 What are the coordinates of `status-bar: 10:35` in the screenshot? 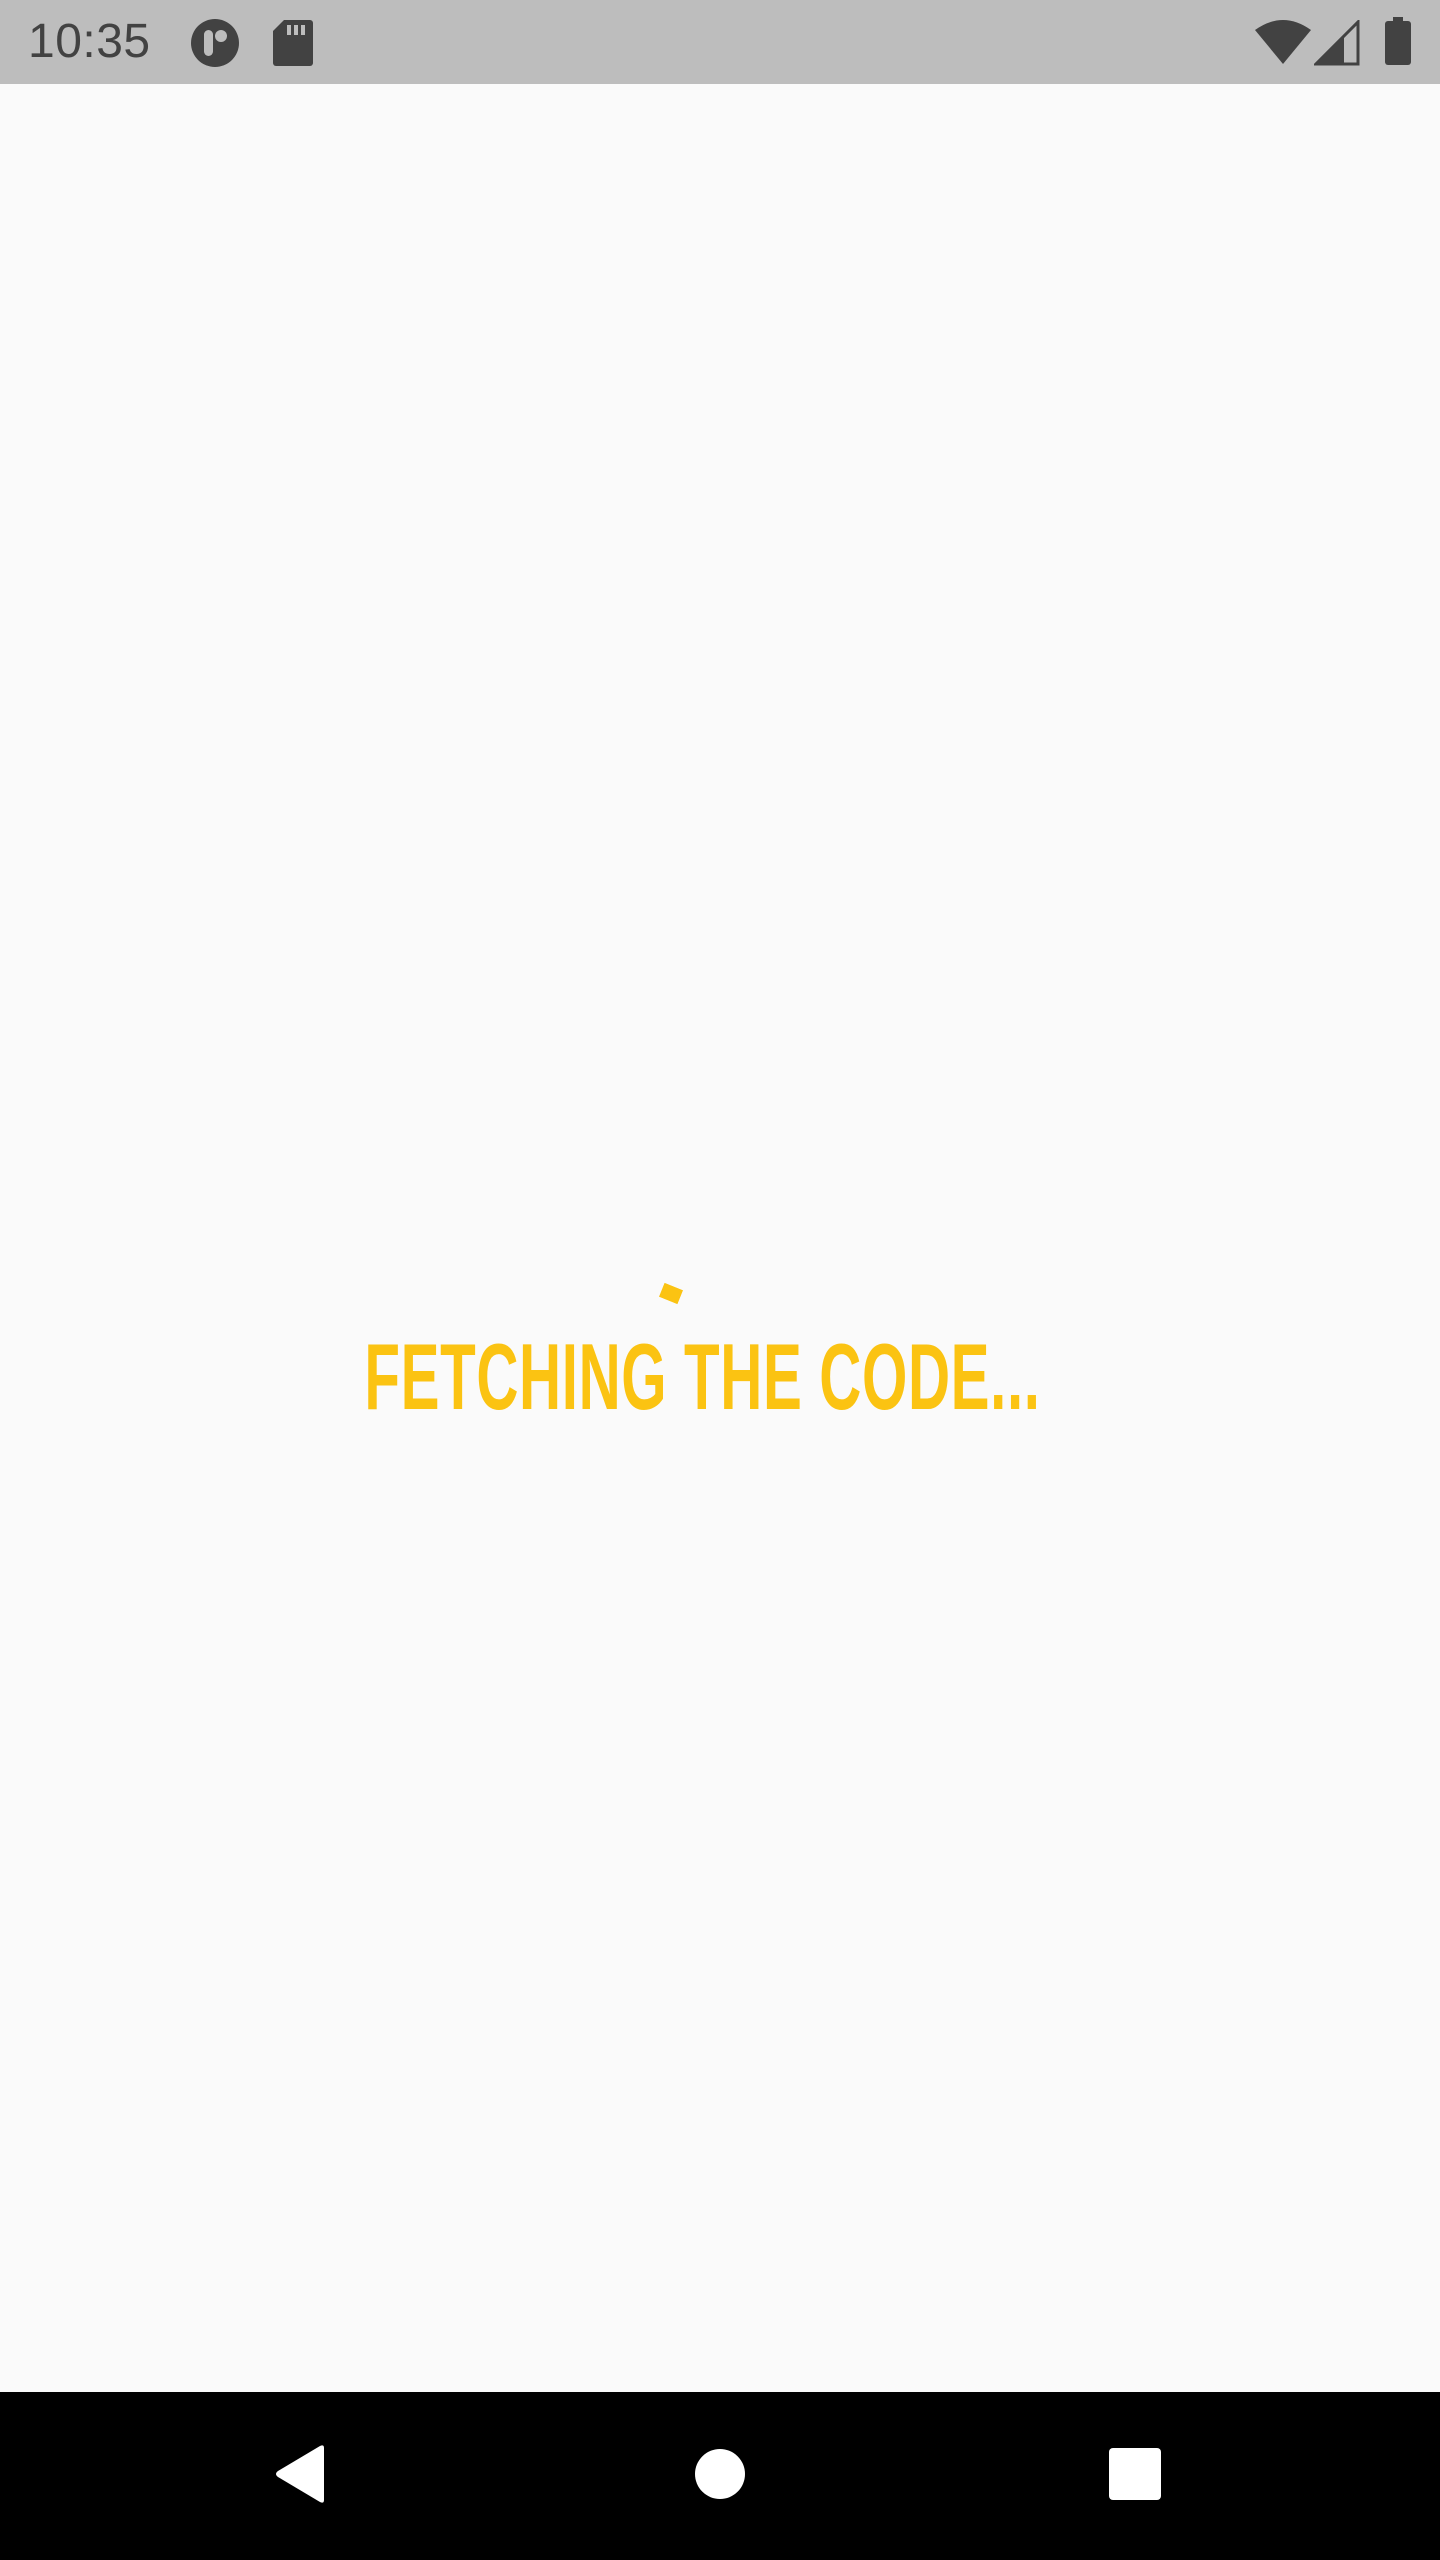 It's located at (720, 42).